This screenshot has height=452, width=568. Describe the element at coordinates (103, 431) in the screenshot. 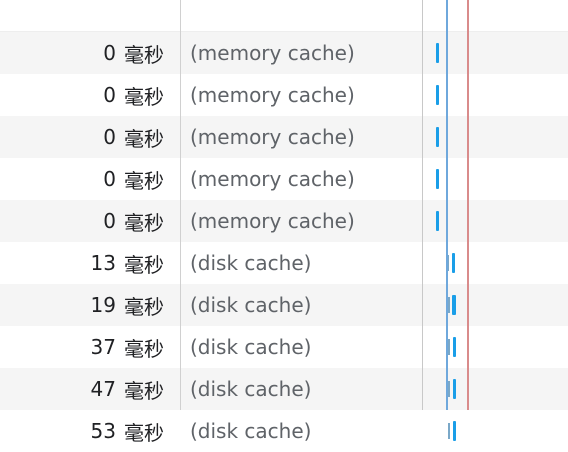

I see `time-value: 53` at that location.